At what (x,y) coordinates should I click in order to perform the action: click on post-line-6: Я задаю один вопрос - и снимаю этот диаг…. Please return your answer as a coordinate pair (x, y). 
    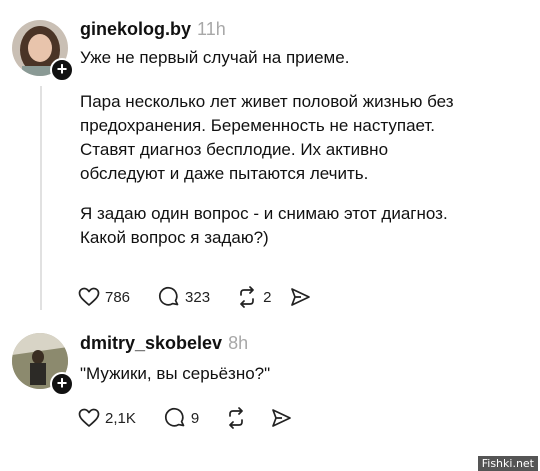
    Looking at the image, I should click on (264, 213).